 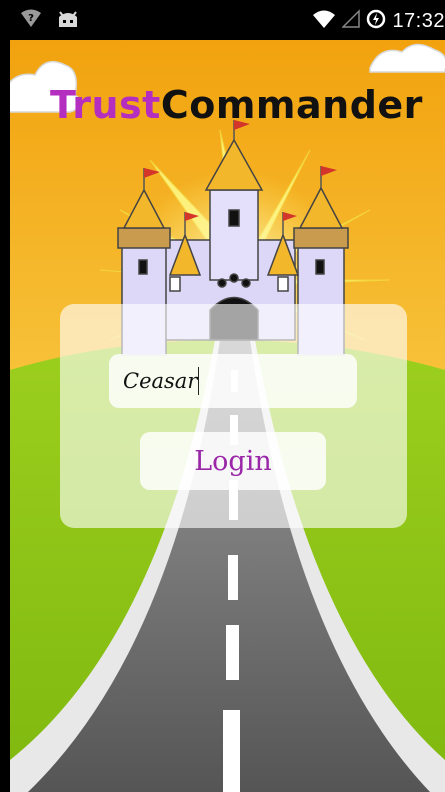 I want to click on login-button: Login, so click(x=233, y=461).